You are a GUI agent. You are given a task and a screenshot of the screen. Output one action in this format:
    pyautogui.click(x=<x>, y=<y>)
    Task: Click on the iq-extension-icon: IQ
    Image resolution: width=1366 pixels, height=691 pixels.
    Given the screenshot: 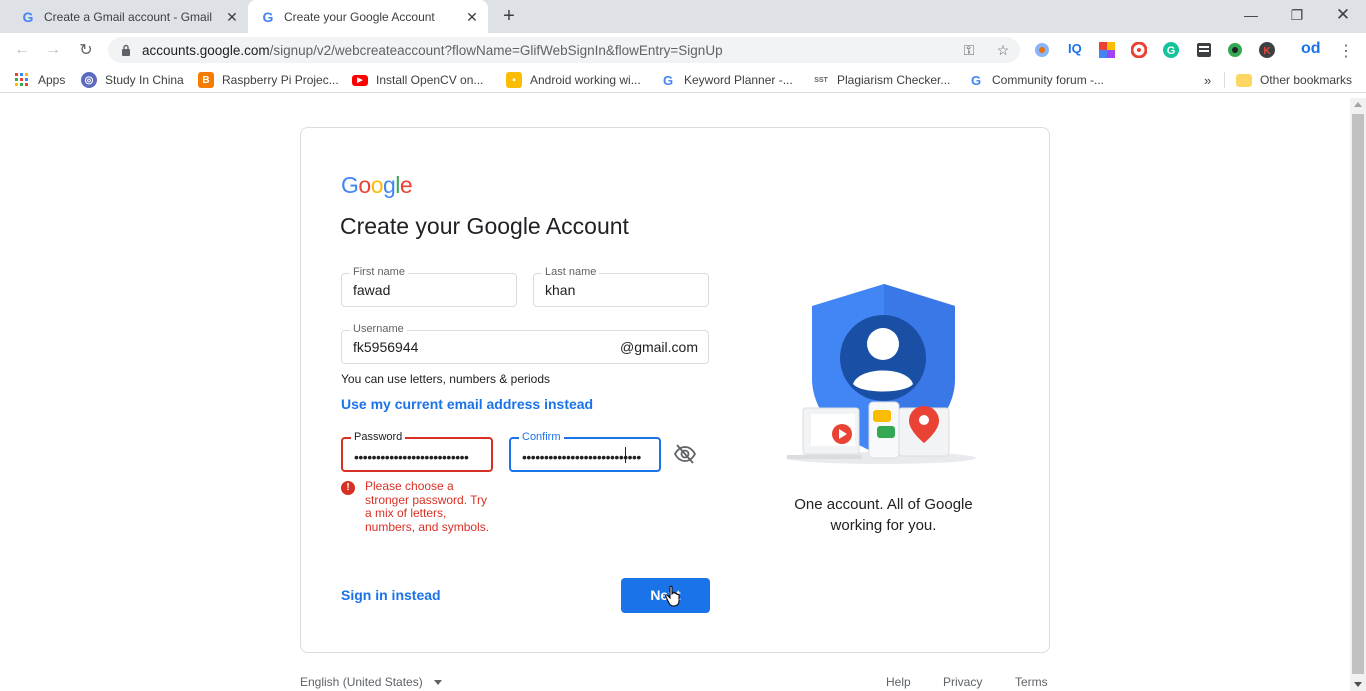 What is the action you would take?
    pyautogui.click(x=1075, y=48)
    